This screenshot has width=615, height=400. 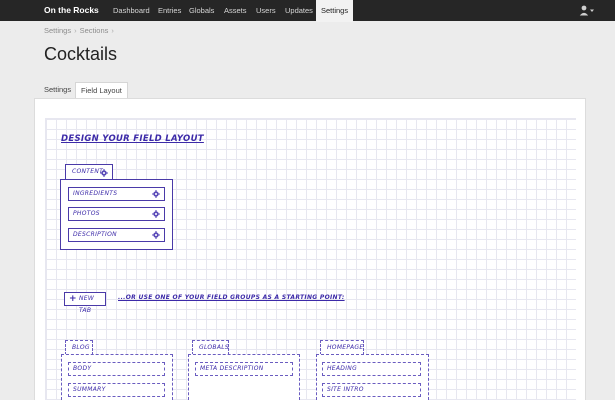 I want to click on field-label: Photos, so click(x=86, y=213).